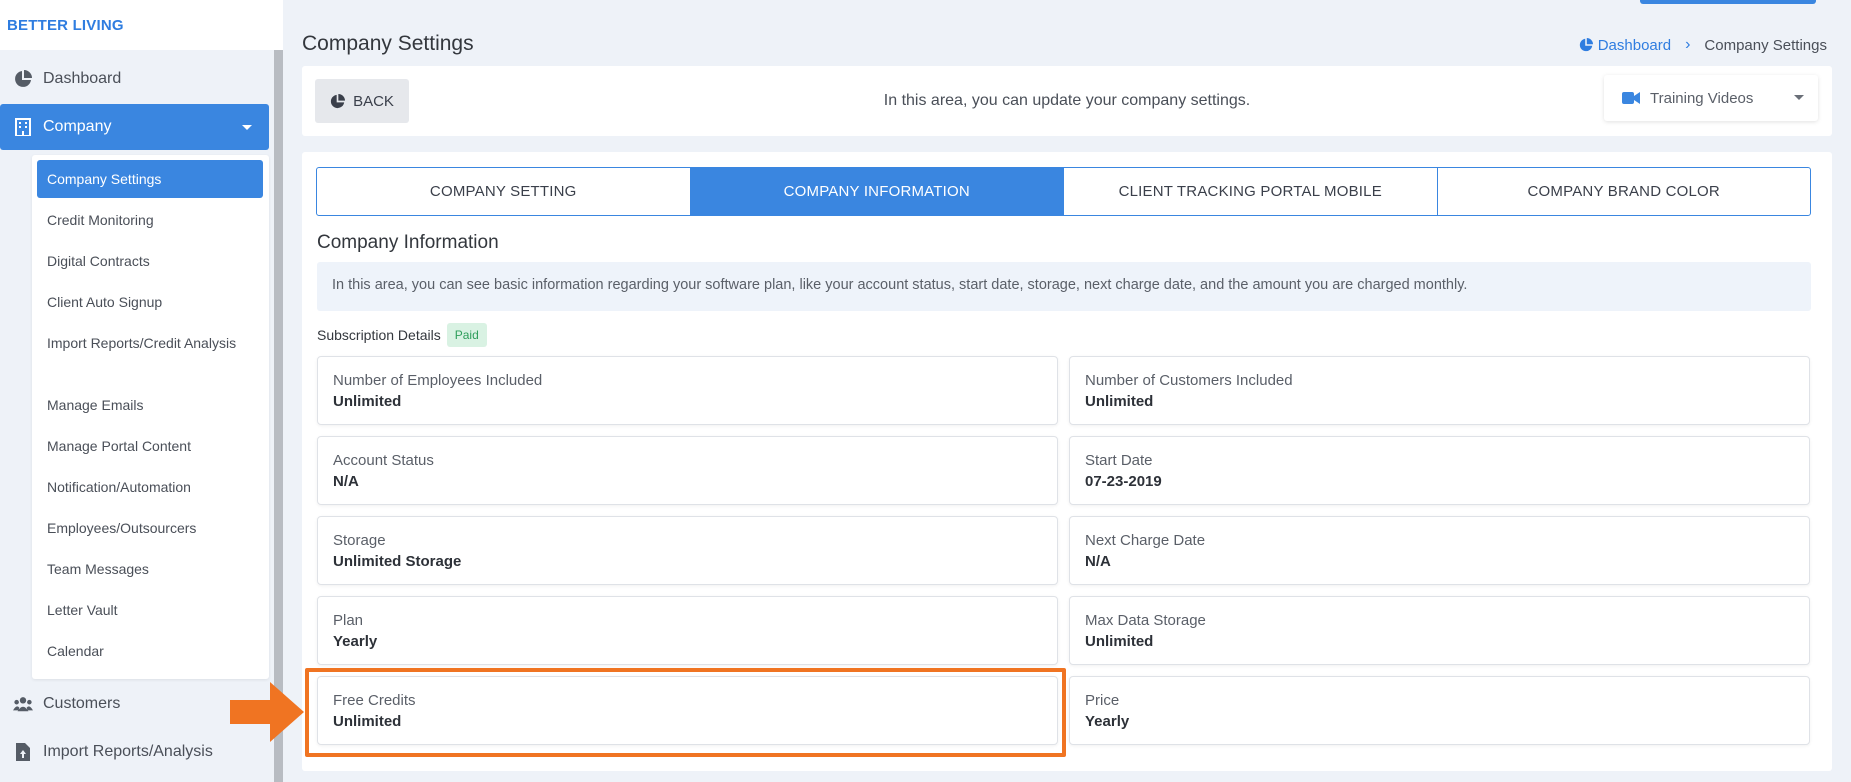 The image size is (1851, 782). What do you see at coordinates (1123, 481) in the screenshot?
I see `card-value: 07-23-2019` at bounding box center [1123, 481].